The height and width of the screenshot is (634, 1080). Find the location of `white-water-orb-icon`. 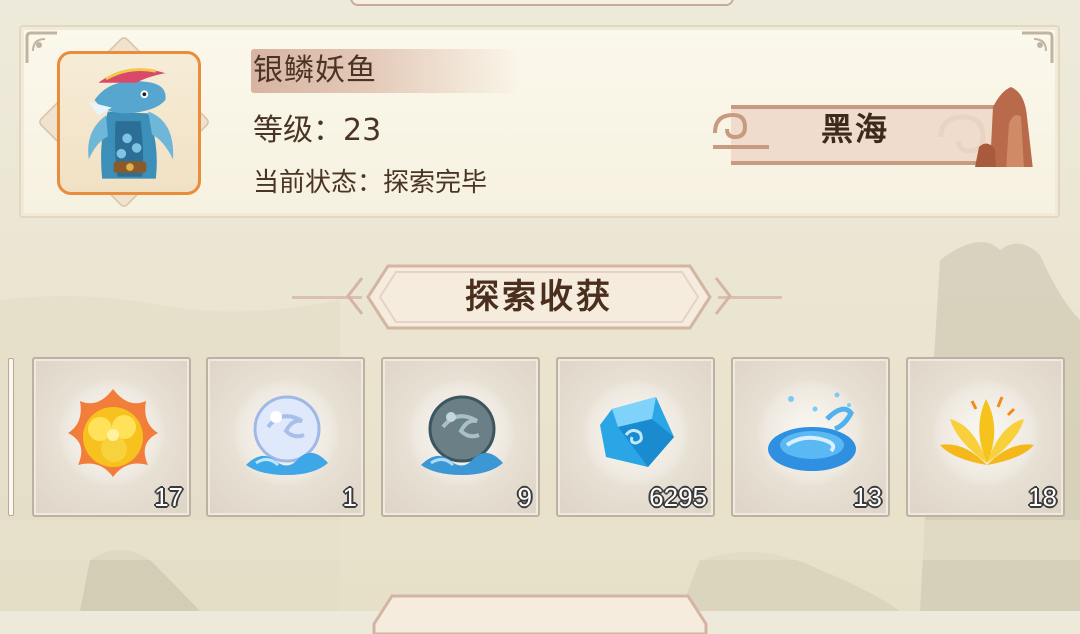

white-water-orb-icon is located at coordinates (287, 435).